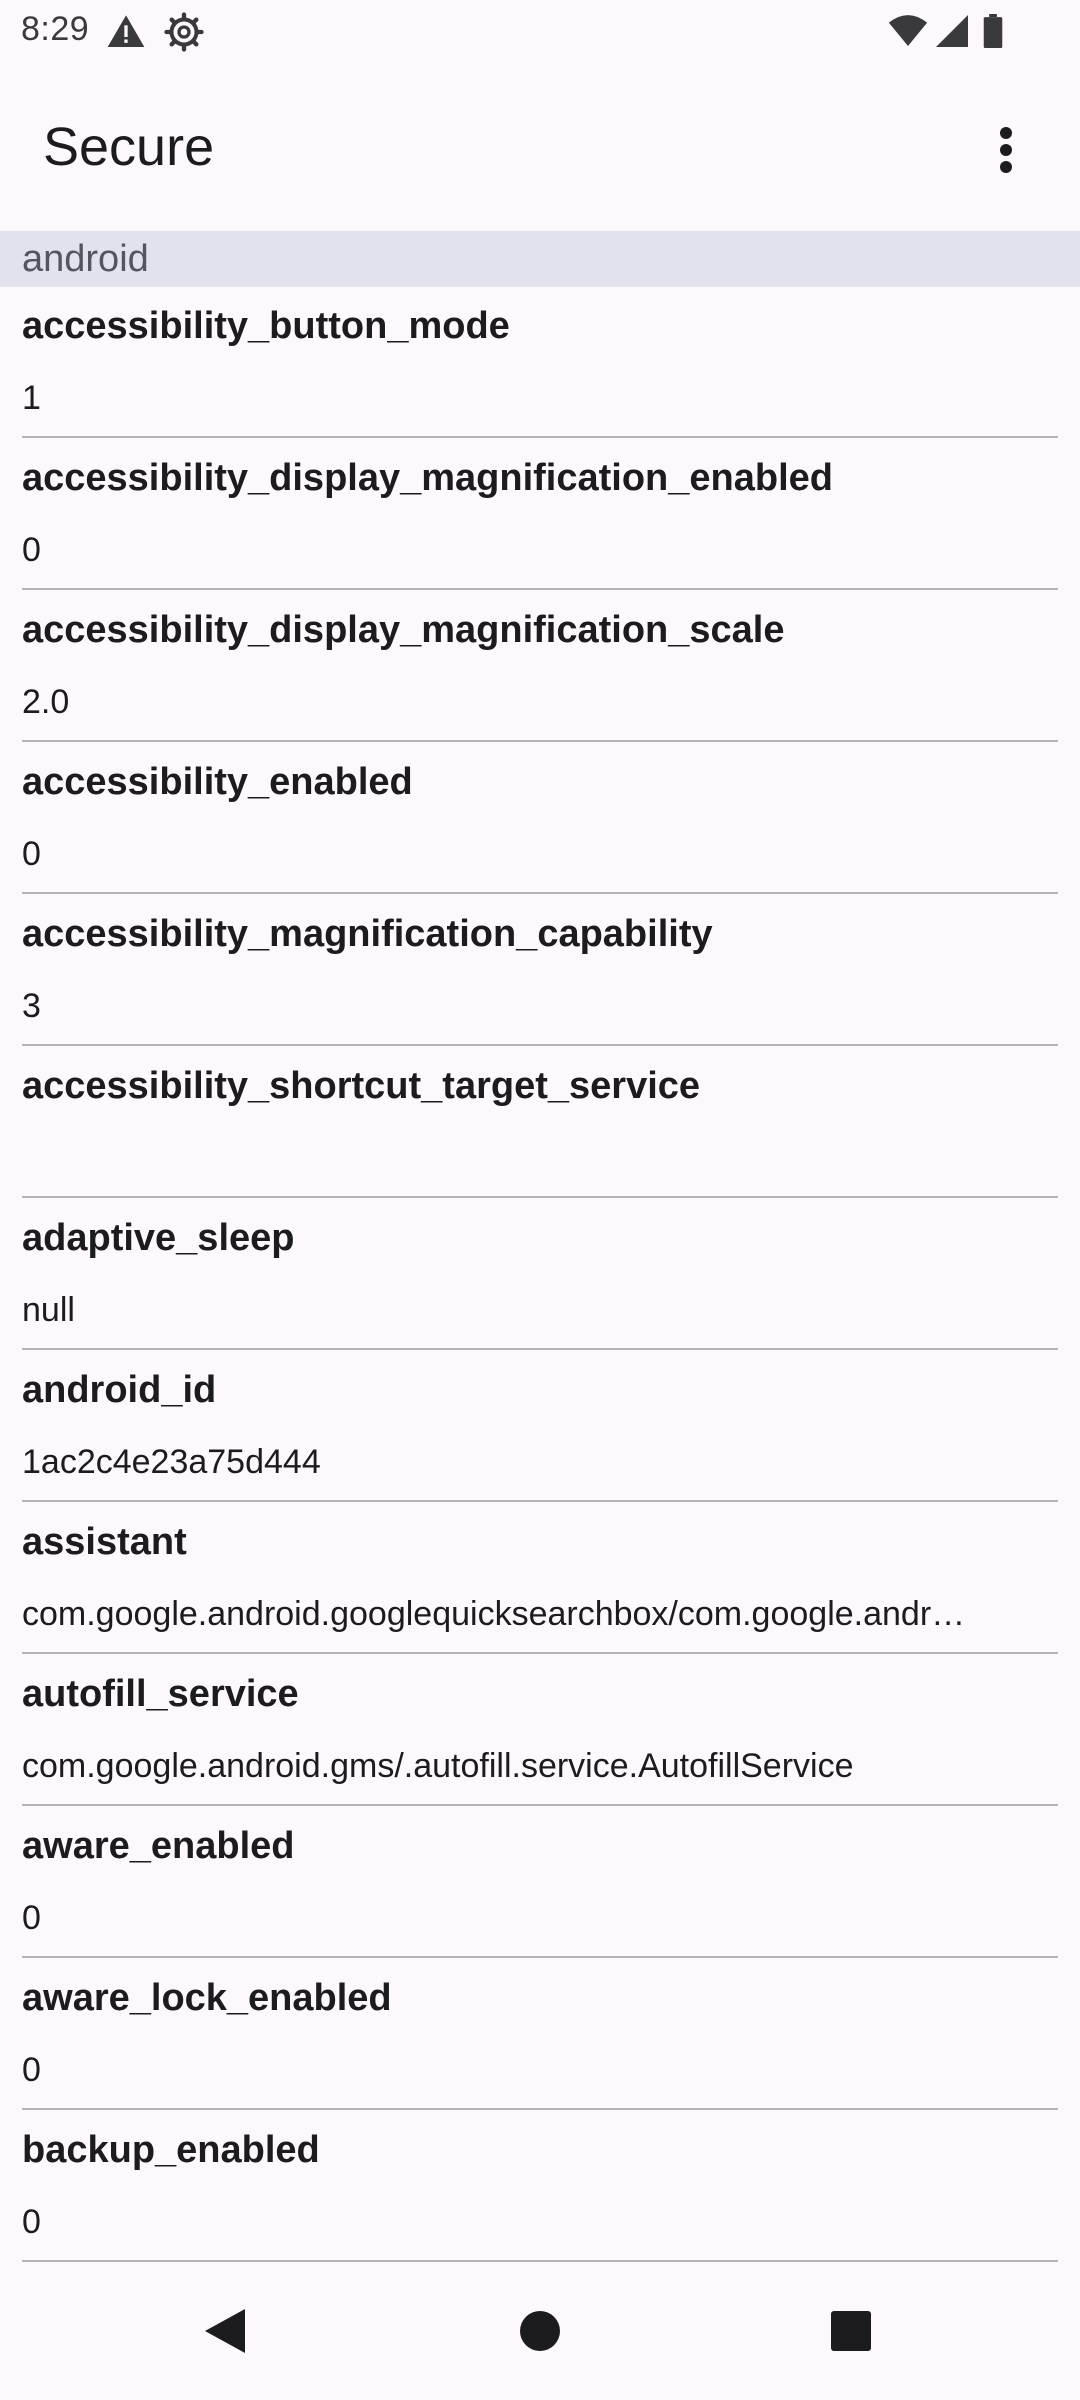 The image size is (1080, 2400). Describe the element at coordinates (540, 1427) in the screenshot. I see `list-item: android_id 1ac2c4e23a75d444` at that location.